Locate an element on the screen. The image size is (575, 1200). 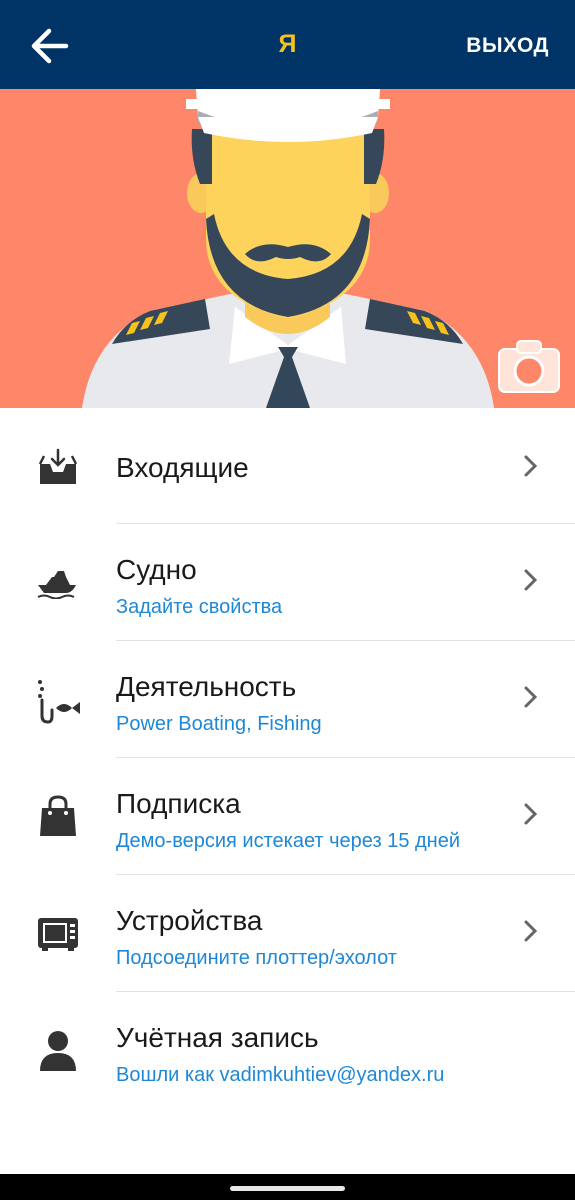
menu-item-label: Судно is located at coordinates (156, 569).